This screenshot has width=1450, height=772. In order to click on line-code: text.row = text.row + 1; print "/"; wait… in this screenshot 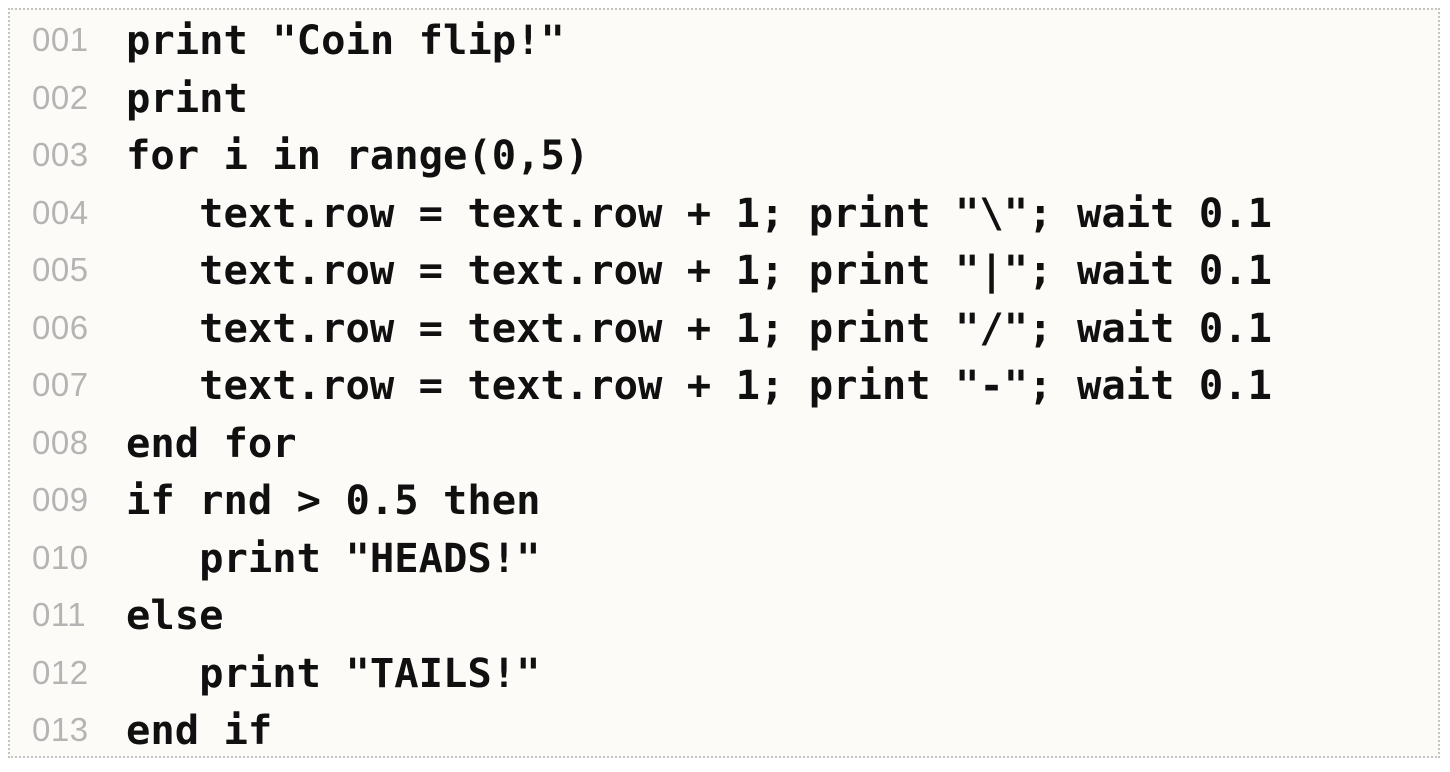, I will do `click(699, 327)`.